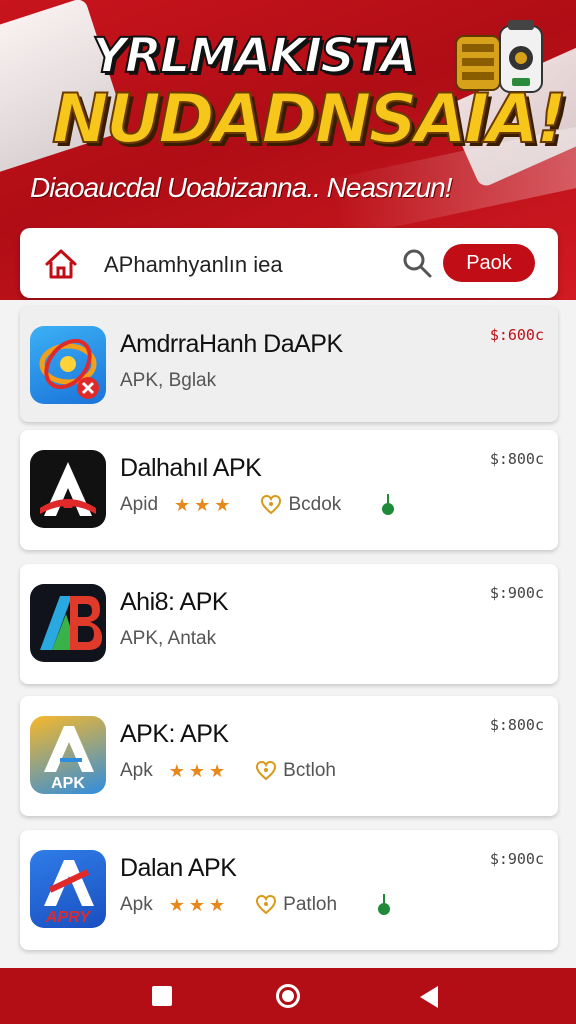 This screenshot has height=1024, width=576. Describe the element at coordinates (191, 468) in the screenshot. I see `app-name: Dalhahıl APK` at that location.